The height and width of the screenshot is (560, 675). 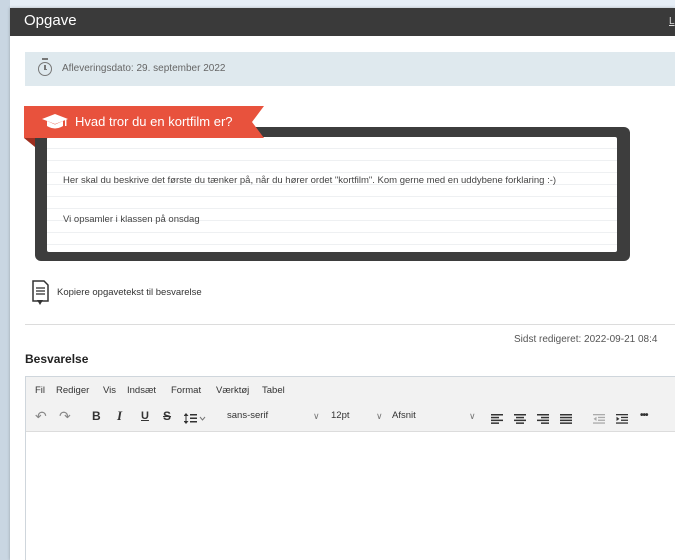 What do you see at coordinates (72, 390) in the screenshot?
I see `menu-edit: Rediger` at bounding box center [72, 390].